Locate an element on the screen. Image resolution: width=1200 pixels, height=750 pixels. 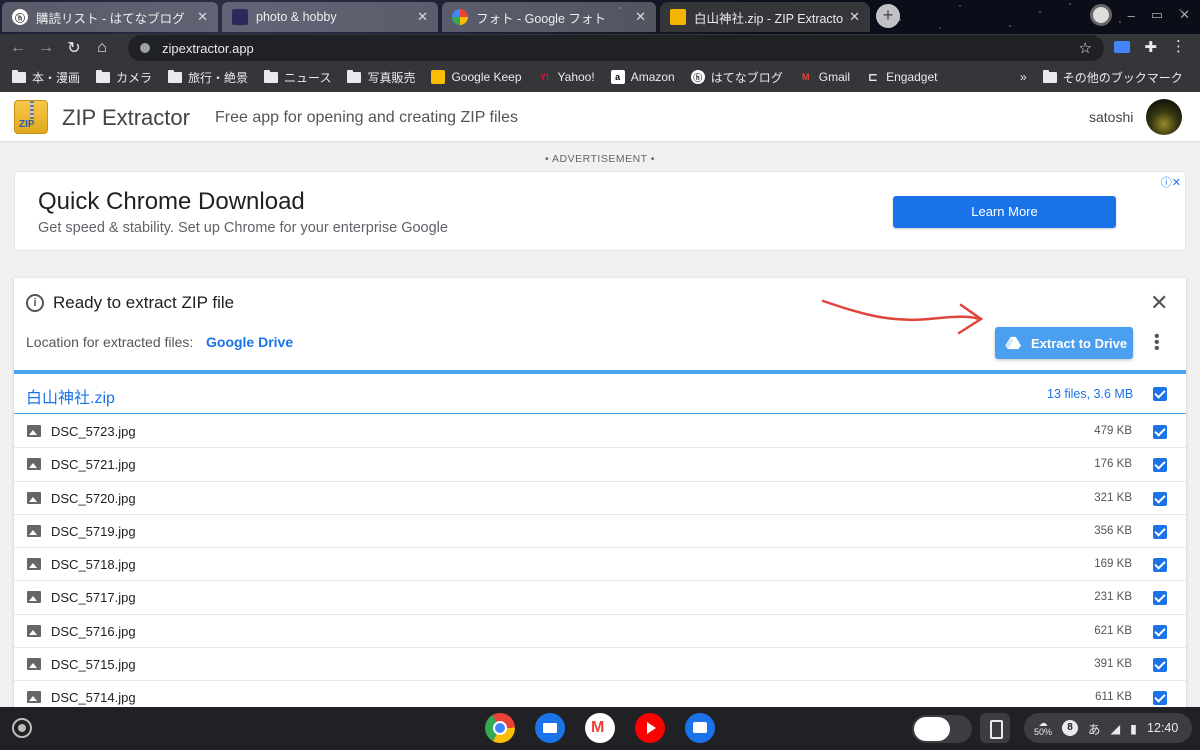
drive-add-icon is located at coordinates (1013, 343).